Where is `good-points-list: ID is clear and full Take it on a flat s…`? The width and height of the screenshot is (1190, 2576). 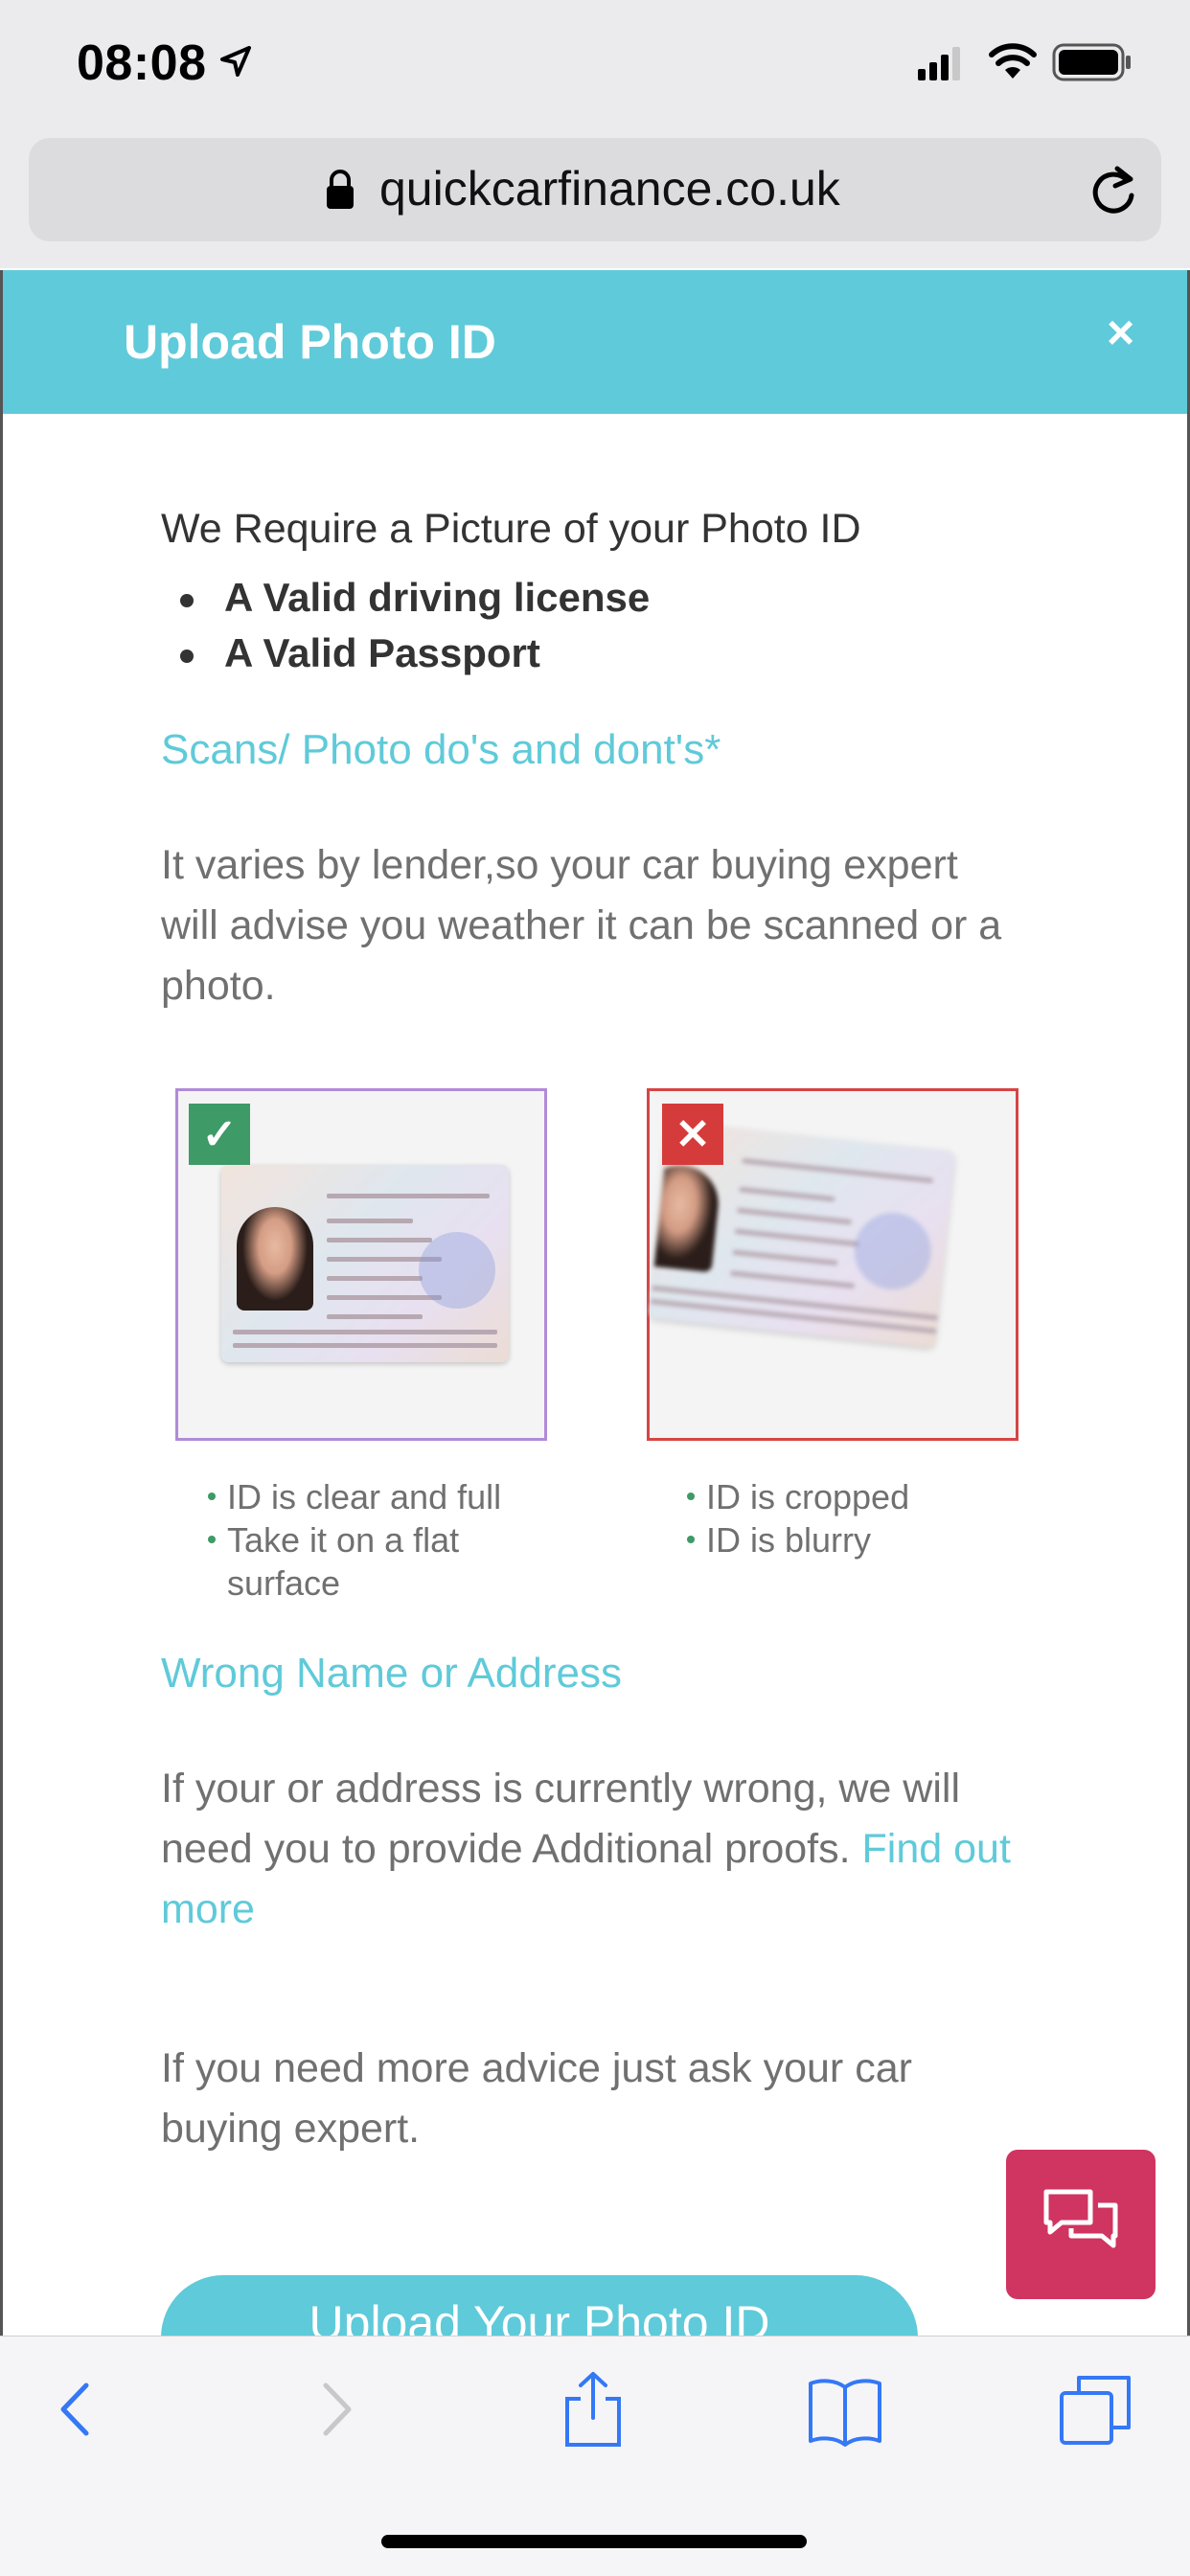
good-points-list: ID is clear and full Take it on a flat s… is located at coordinates (388, 1540).